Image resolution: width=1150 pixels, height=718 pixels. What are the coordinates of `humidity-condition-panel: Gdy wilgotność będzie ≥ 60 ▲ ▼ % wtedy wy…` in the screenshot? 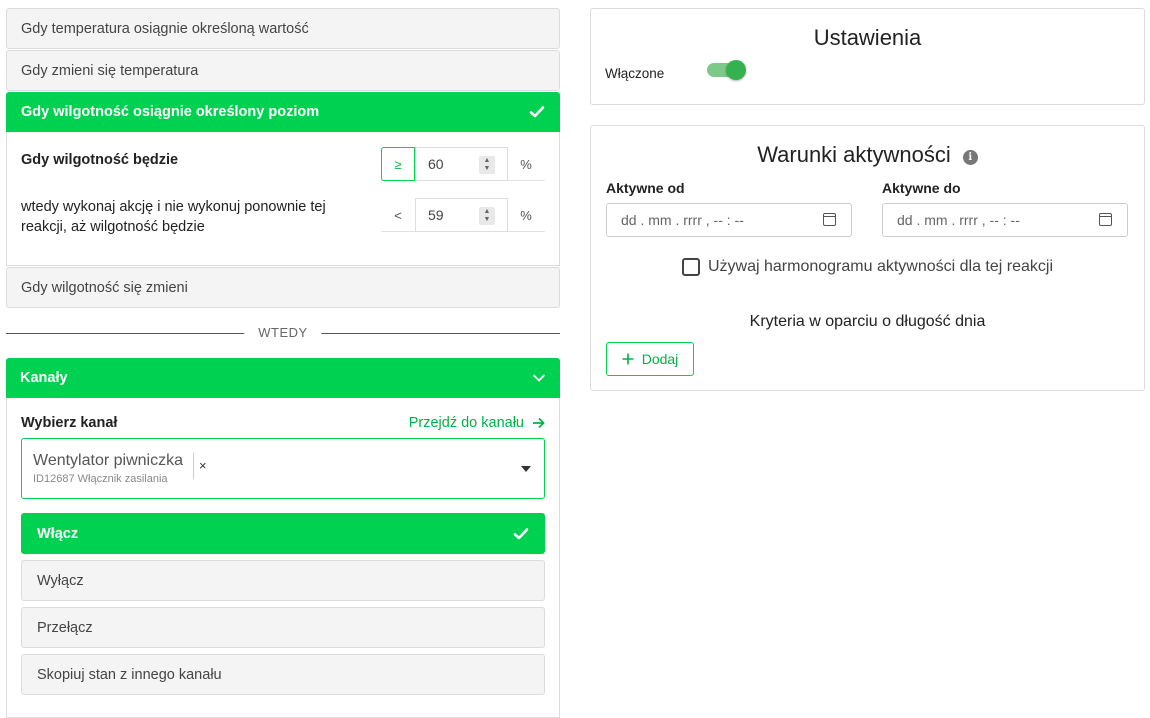 It's located at (283, 199).